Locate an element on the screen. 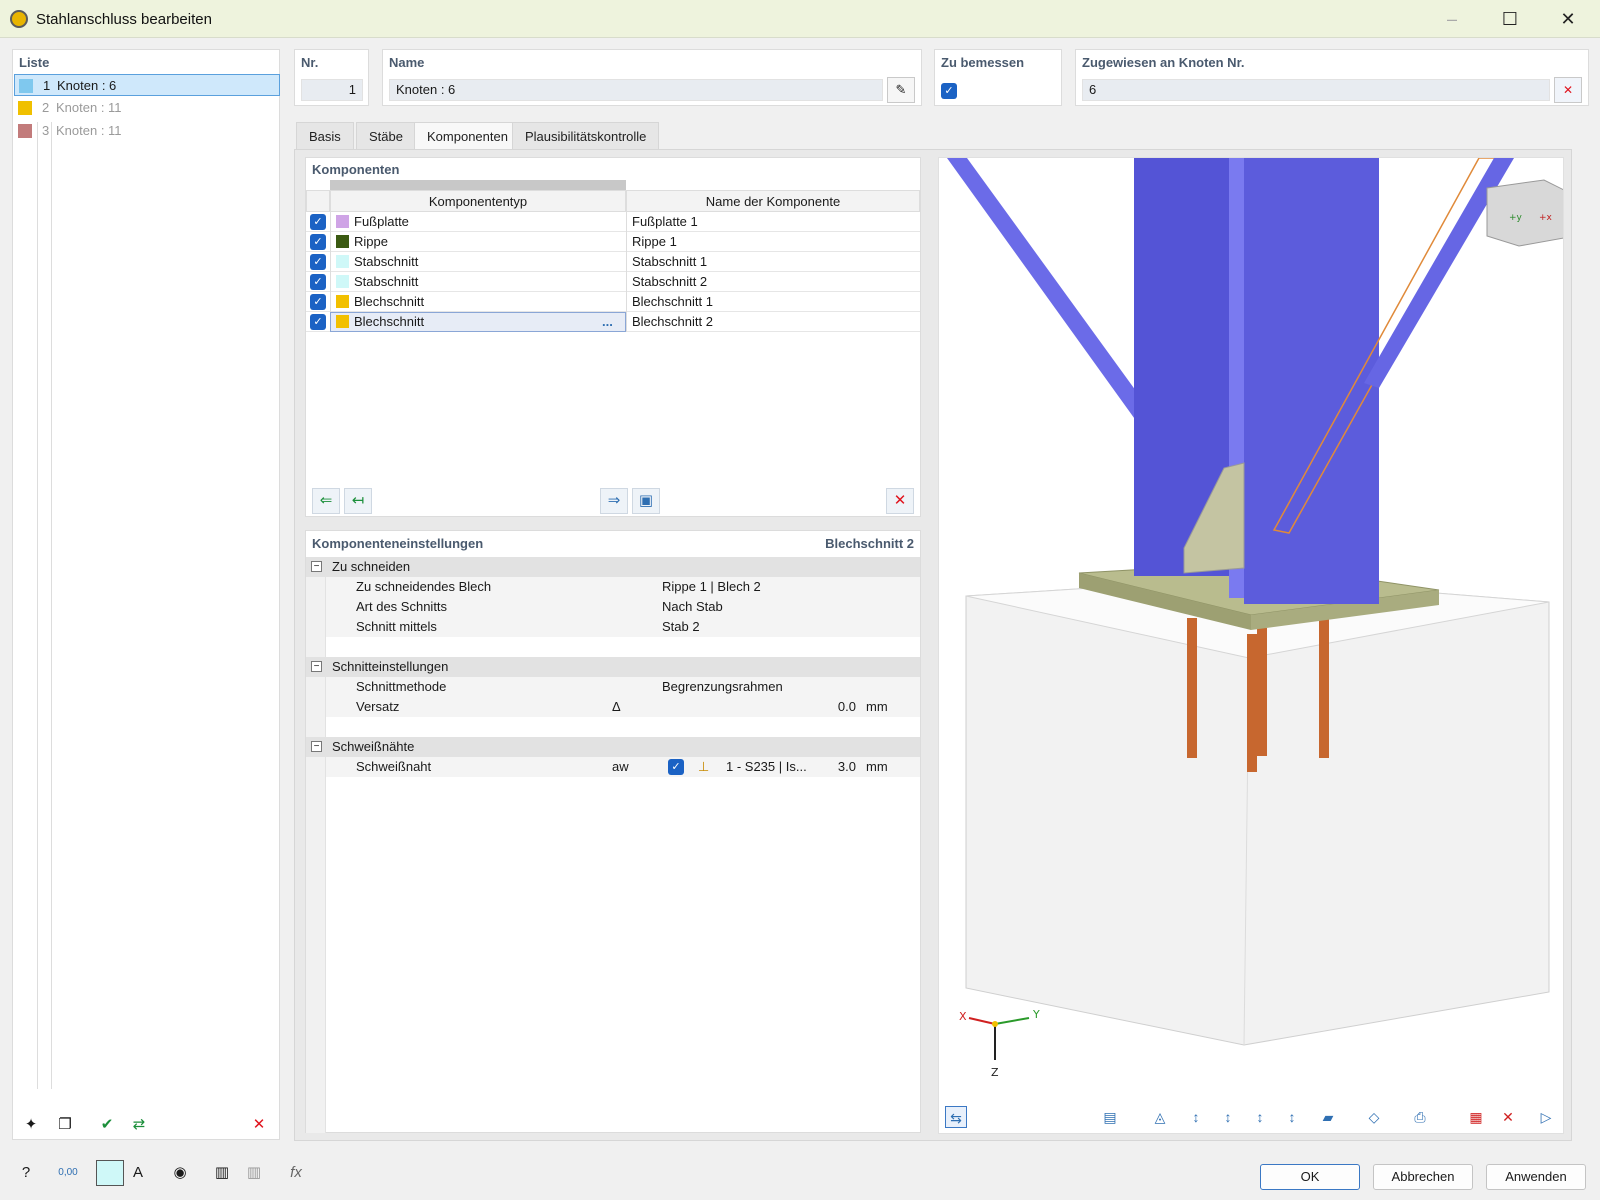 This screenshot has width=1600, height=1200. row-zu-schneidendes-blech: Zu schneidendes Blech Rippe 1 | Blech 2 is located at coordinates (623, 587).